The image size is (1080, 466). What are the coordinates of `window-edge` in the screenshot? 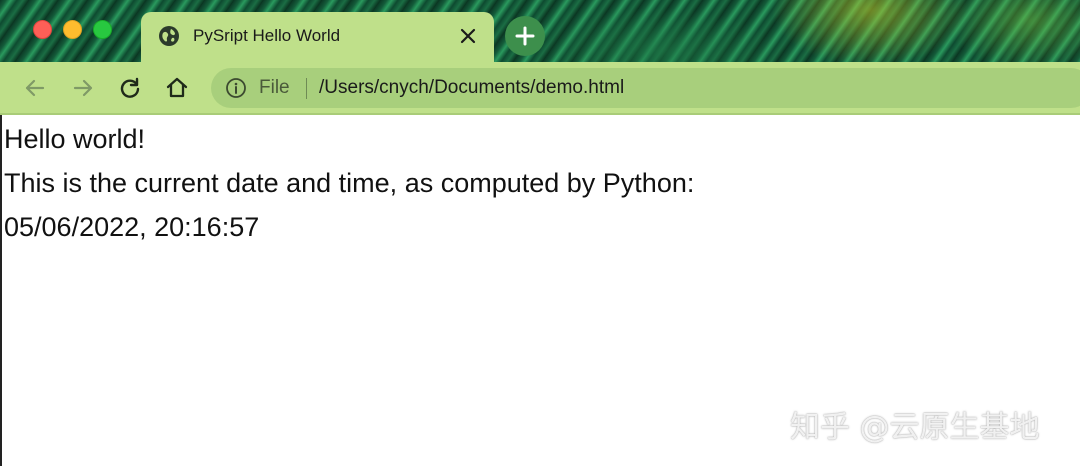 It's located at (1, 290).